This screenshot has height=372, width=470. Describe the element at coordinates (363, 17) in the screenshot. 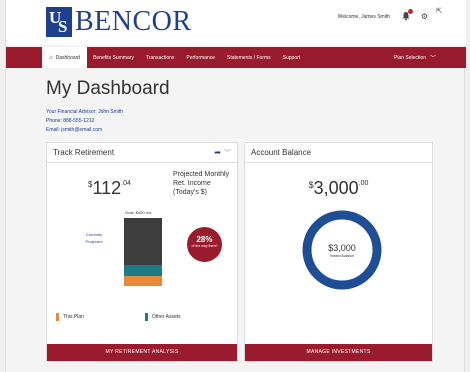

I see `welcome-text: Welcome, James Smith` at that location.